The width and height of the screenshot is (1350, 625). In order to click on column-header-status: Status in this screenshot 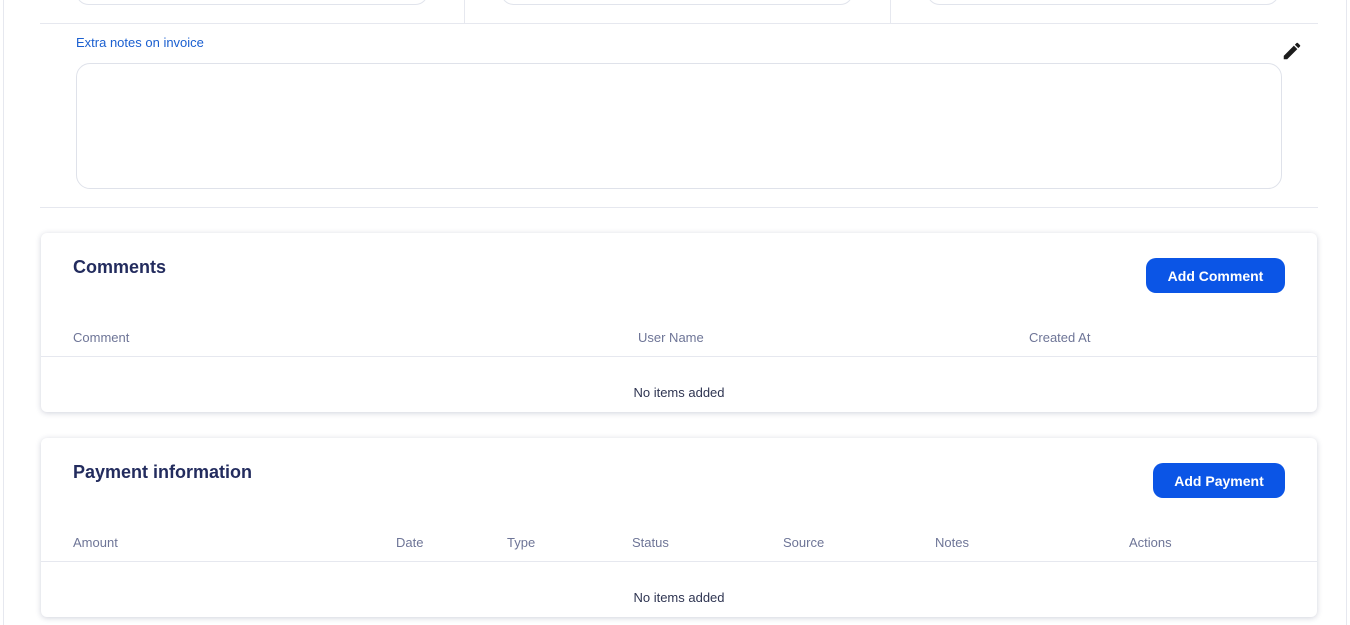, I will do `click(650, 542)`.